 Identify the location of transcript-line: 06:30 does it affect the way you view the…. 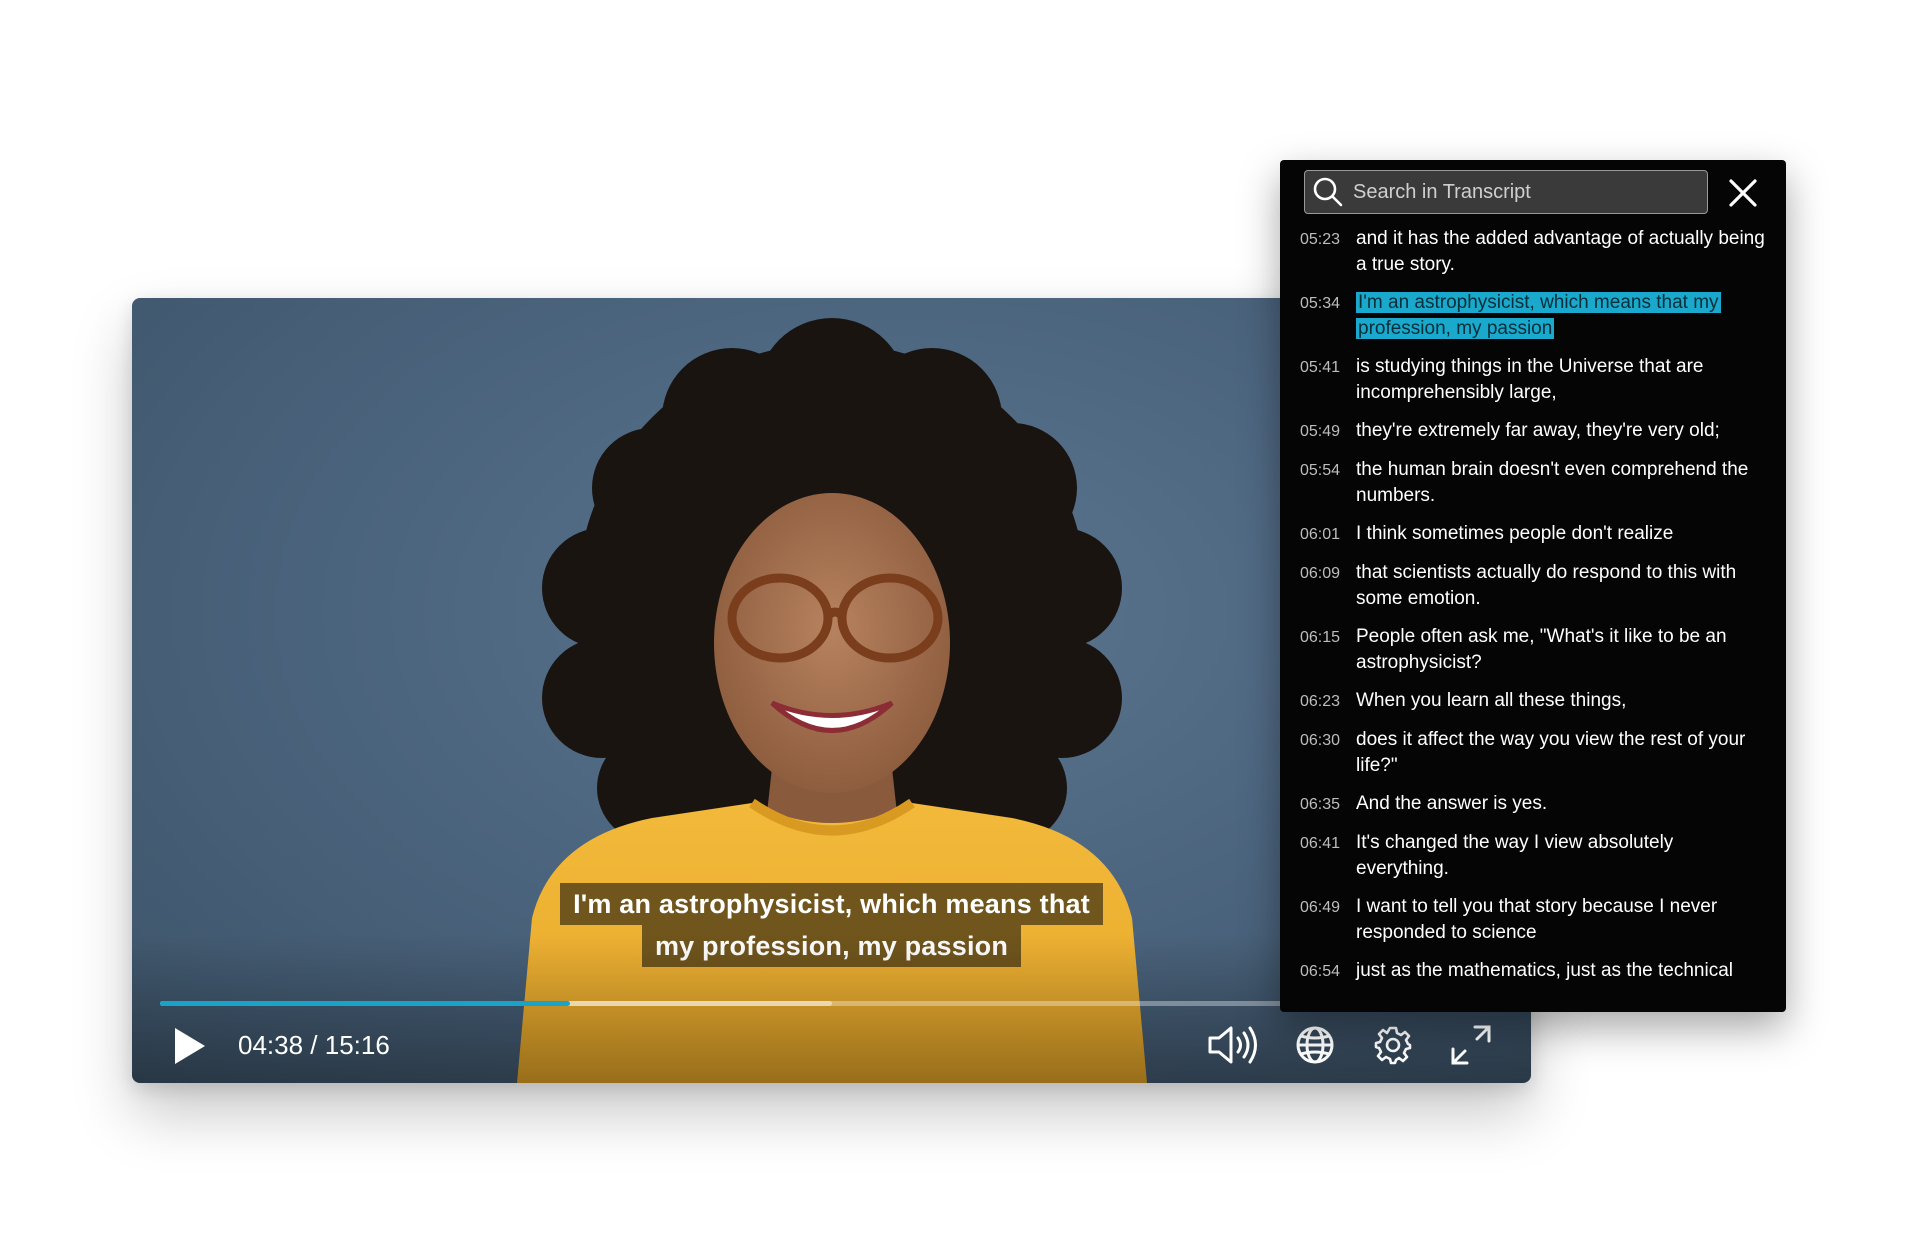
(1533, 752).